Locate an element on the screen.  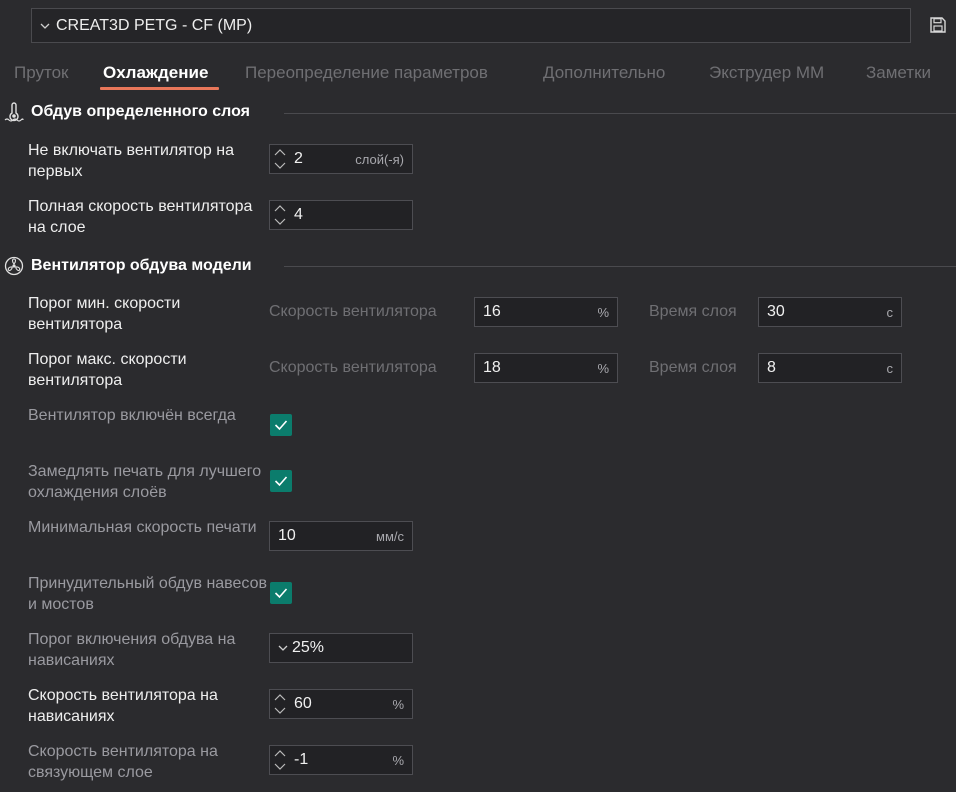
tab-extruder-mm: Экструдер ММ is located at coordinates (766, 73).